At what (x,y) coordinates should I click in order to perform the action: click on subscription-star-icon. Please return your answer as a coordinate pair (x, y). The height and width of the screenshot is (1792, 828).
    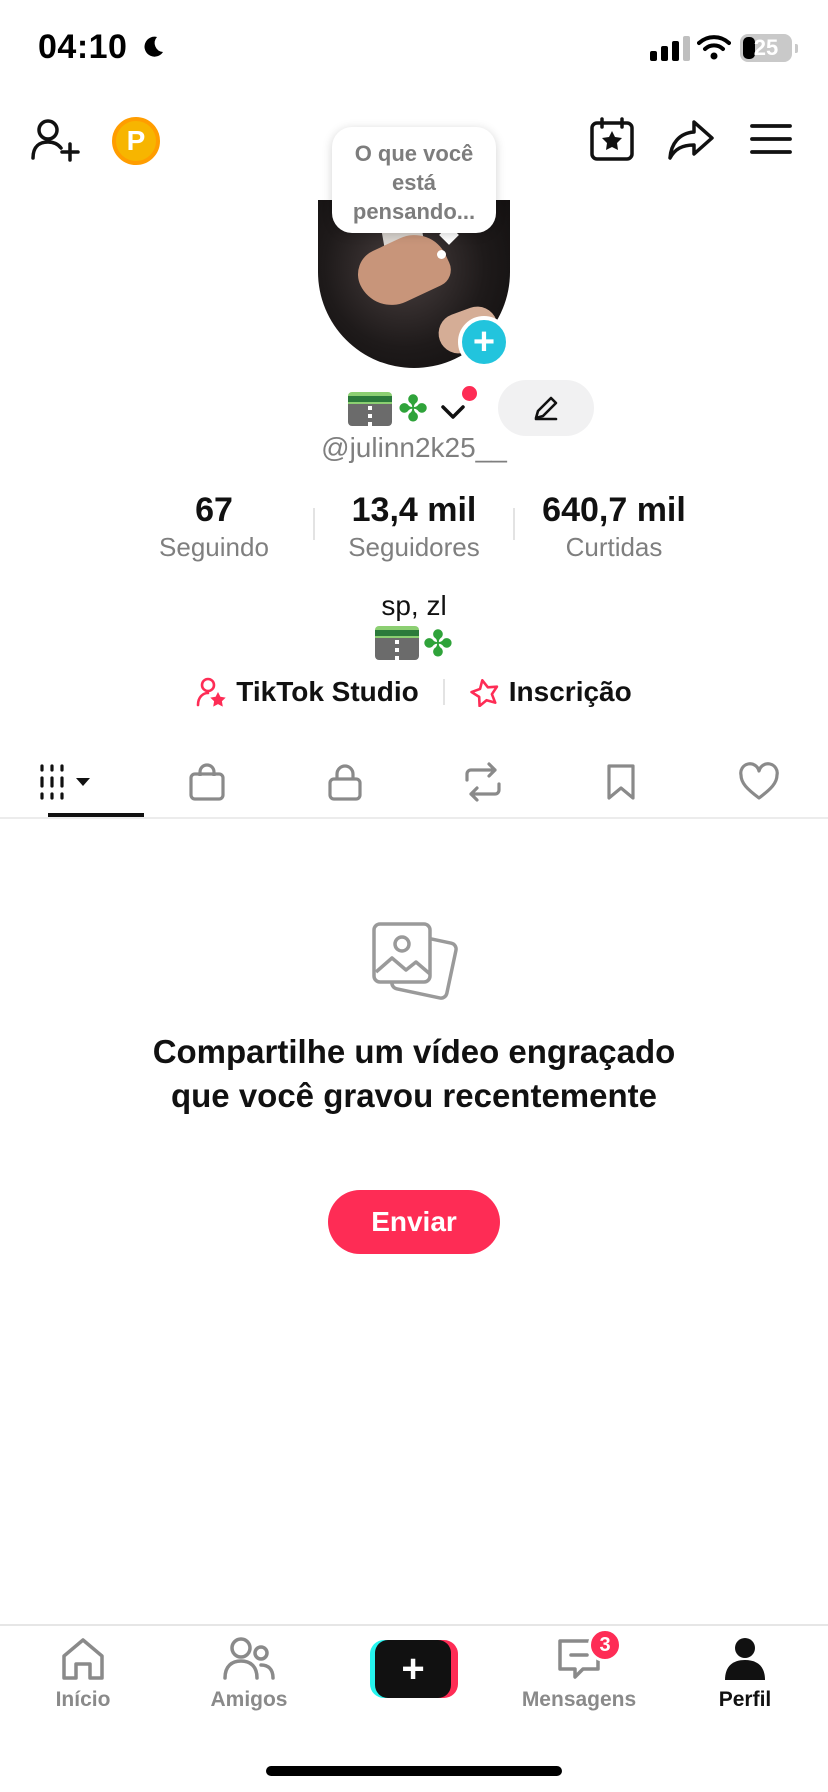
    Looking at the image, I should click on (484, 692).